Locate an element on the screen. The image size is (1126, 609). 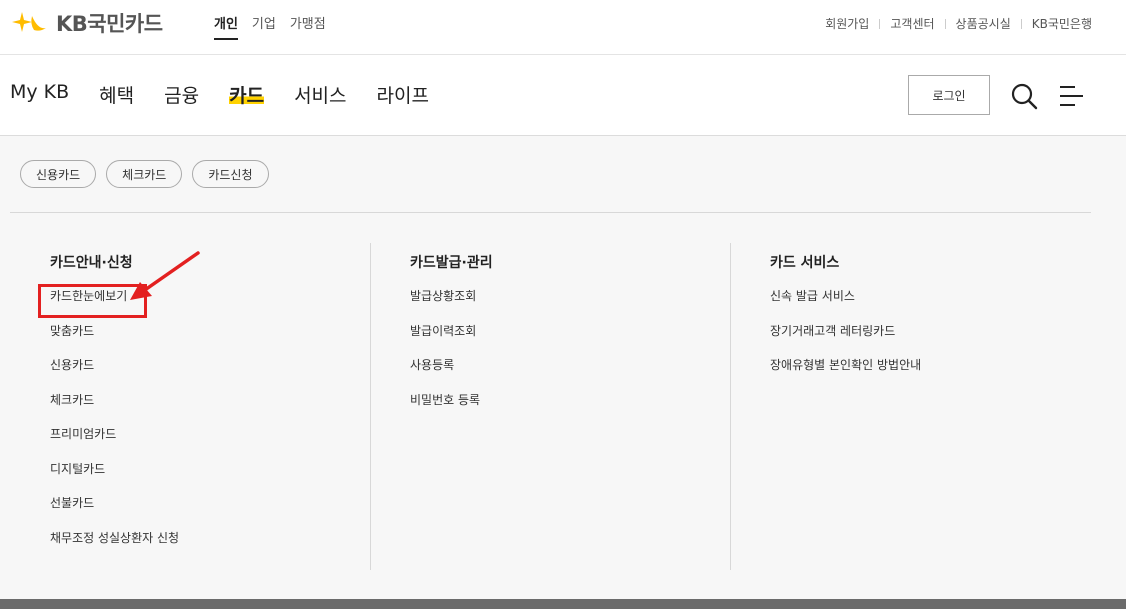
link-issue-history: 발급이력조회 is located at coordinates (451, 338).